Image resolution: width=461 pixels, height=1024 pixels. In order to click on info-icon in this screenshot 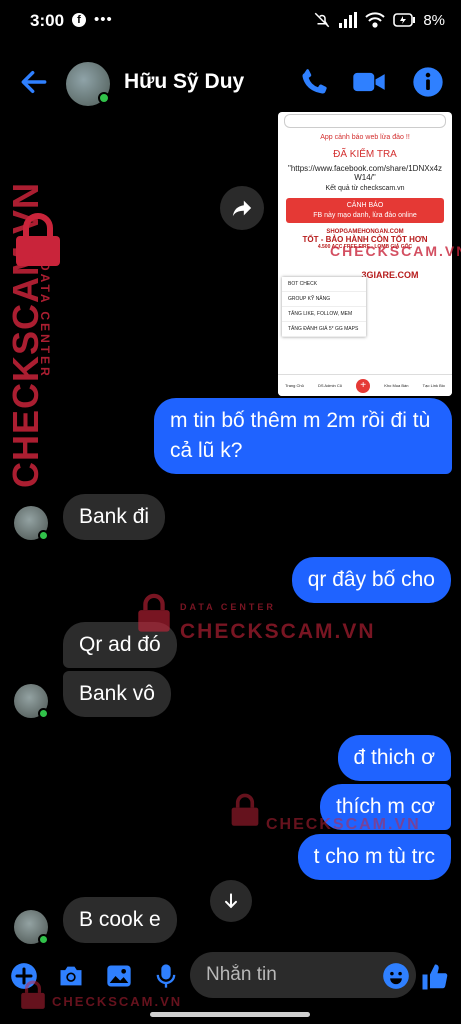, I will do `click(428, 82)`.